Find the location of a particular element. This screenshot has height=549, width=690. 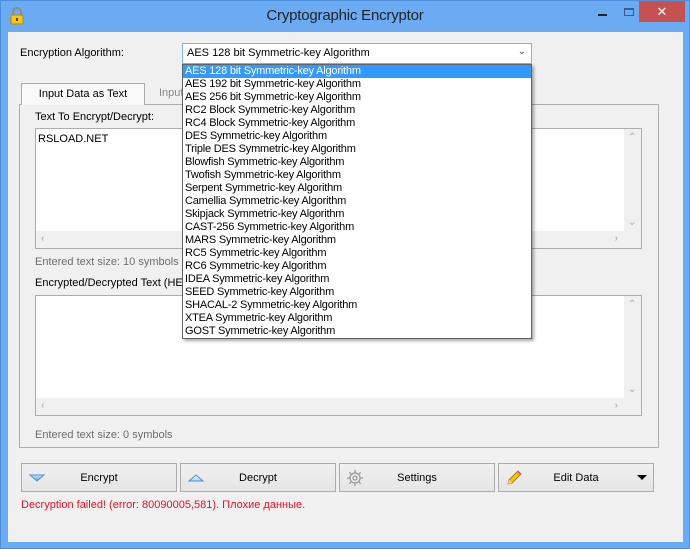

close-icon: ✕ is located at coordinates (662, 11).